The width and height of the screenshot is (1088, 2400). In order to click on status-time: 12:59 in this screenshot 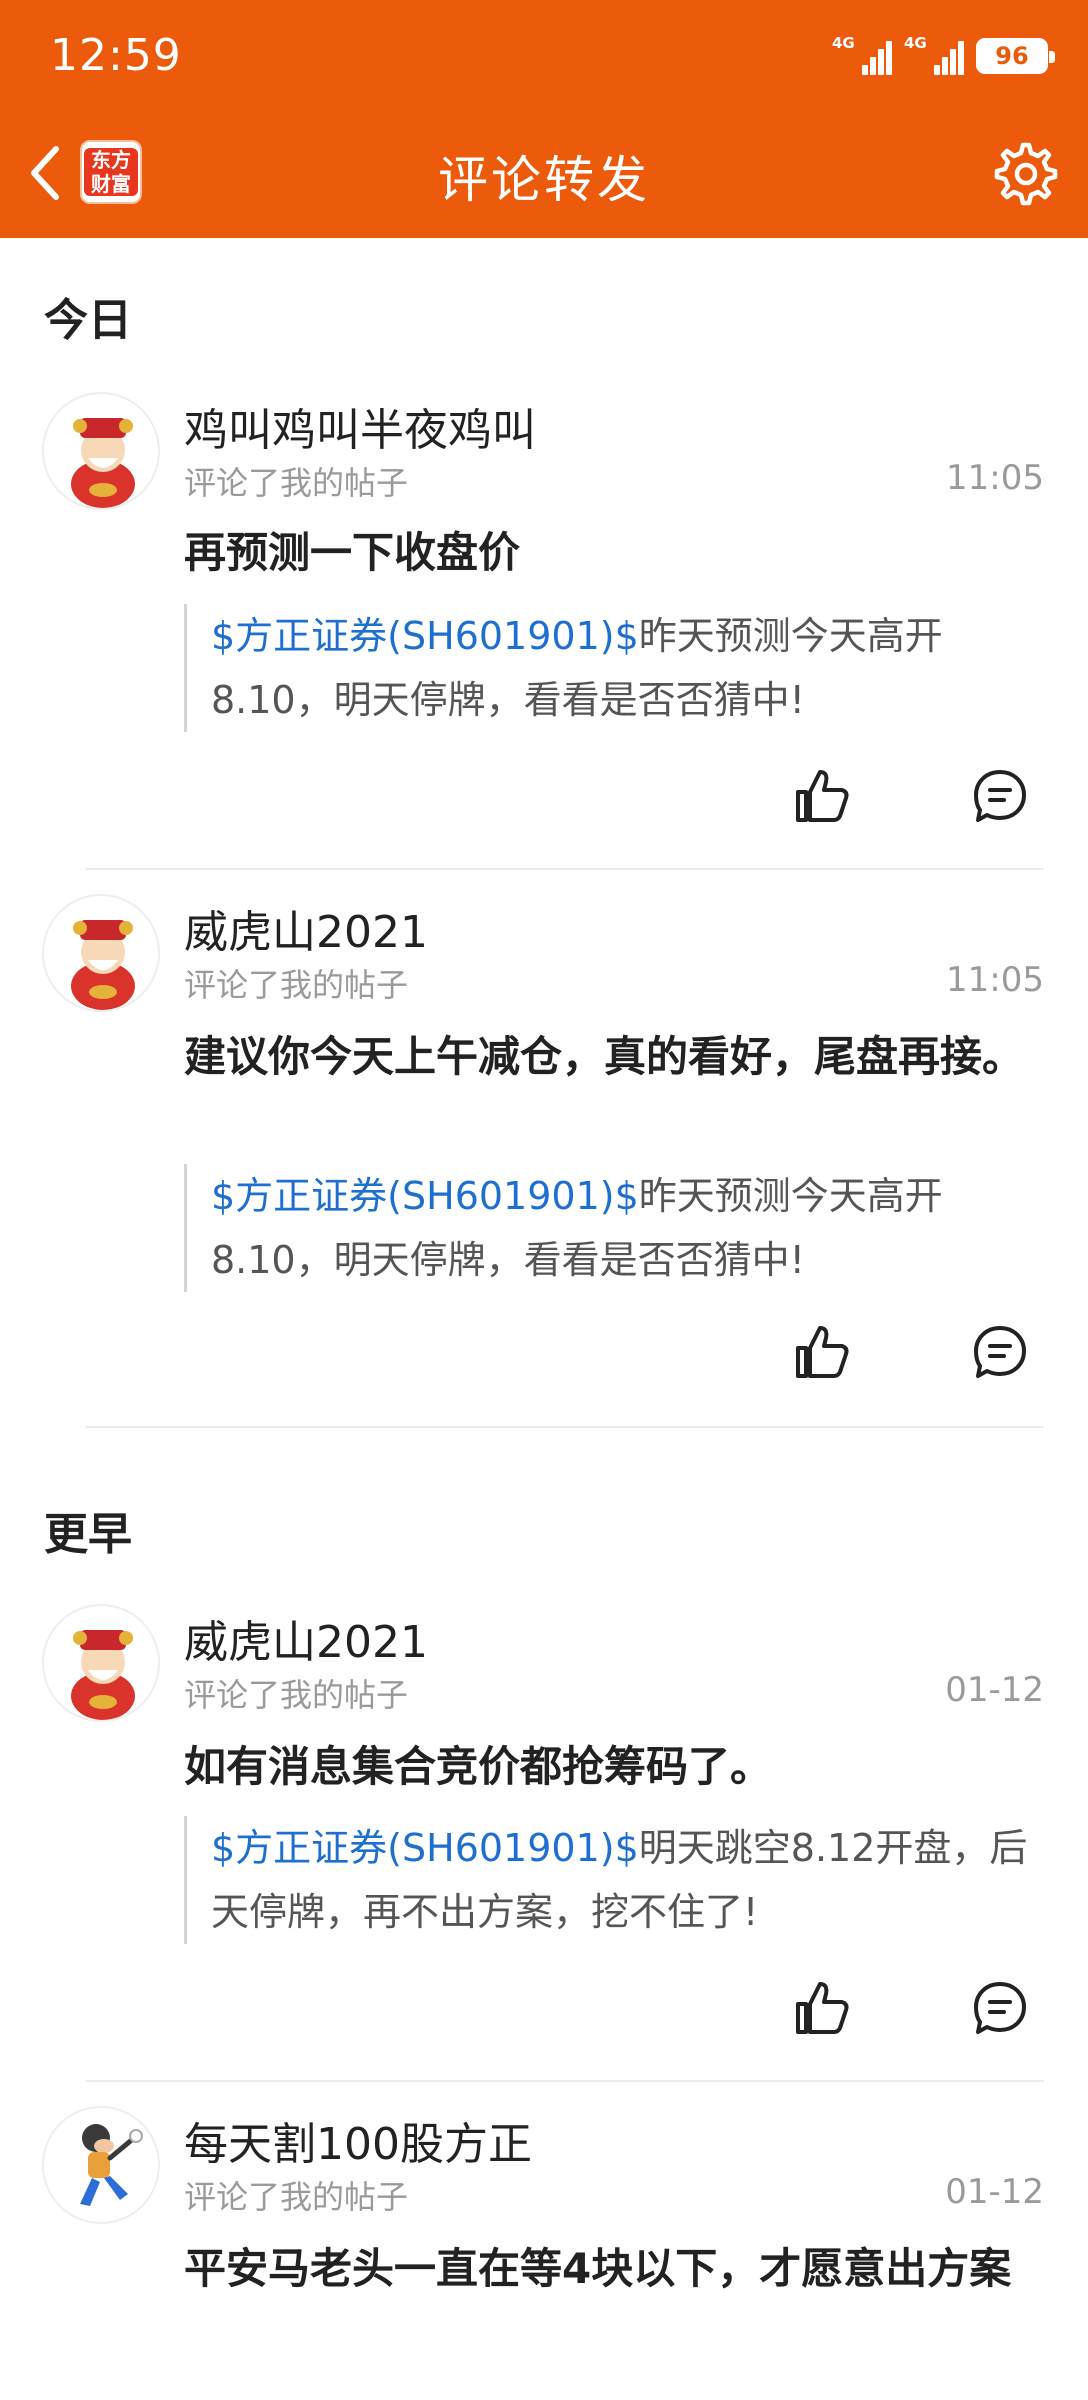, I will do `click(116, 55)`.